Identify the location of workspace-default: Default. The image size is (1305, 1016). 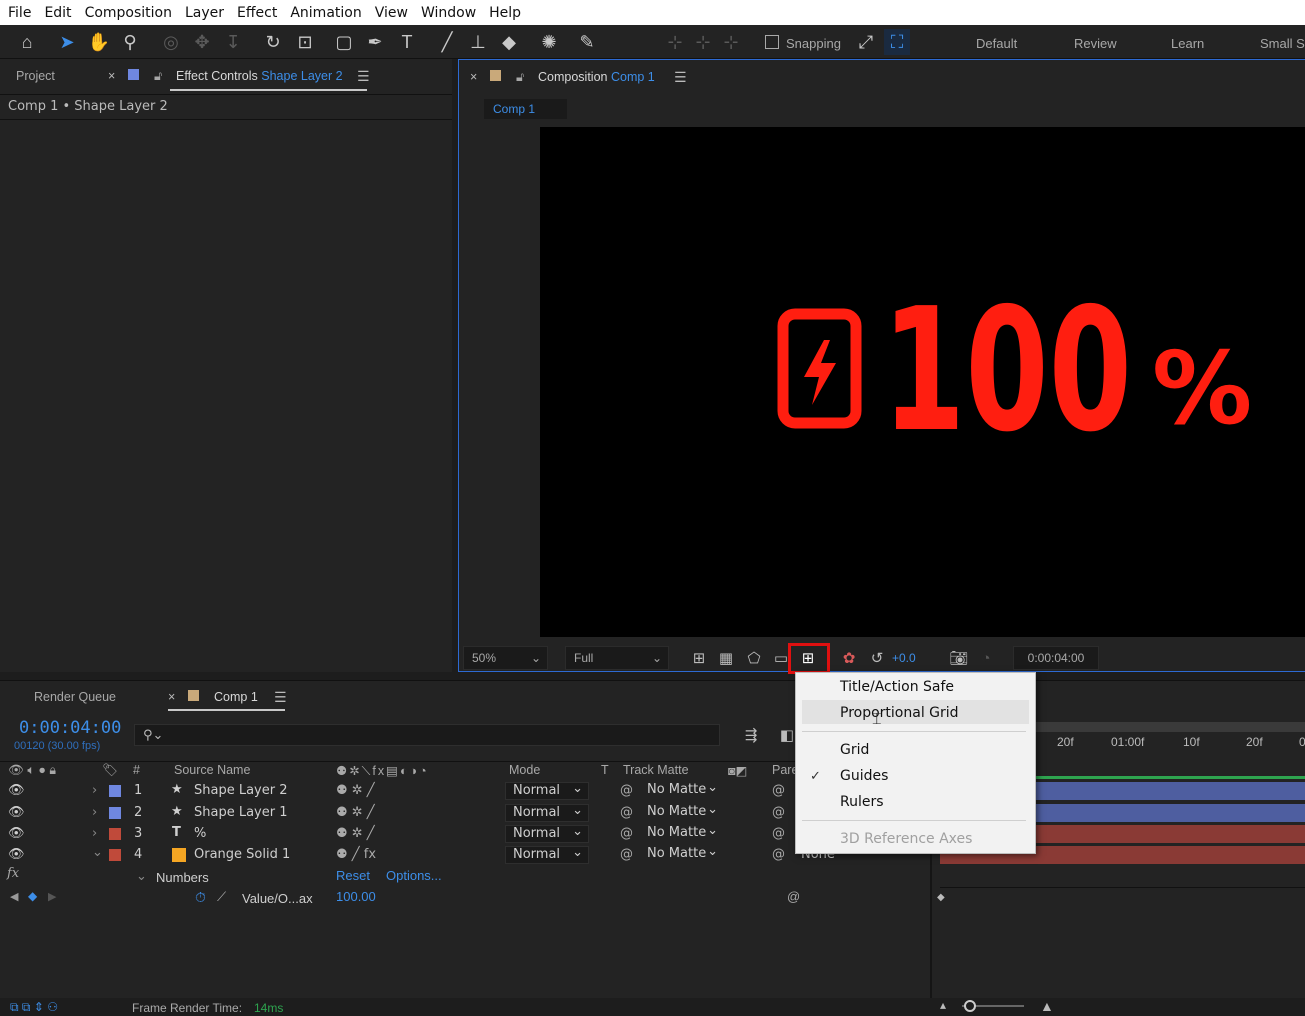
(996, 43).